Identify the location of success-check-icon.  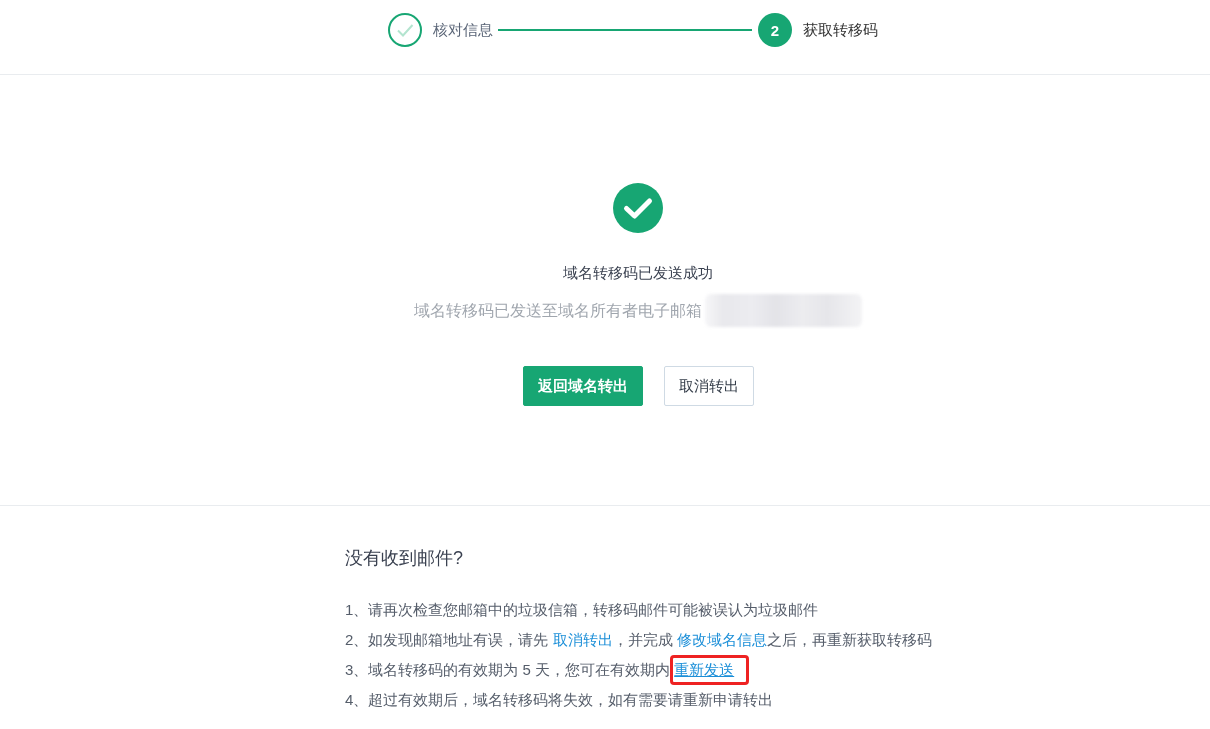
(638, 208).